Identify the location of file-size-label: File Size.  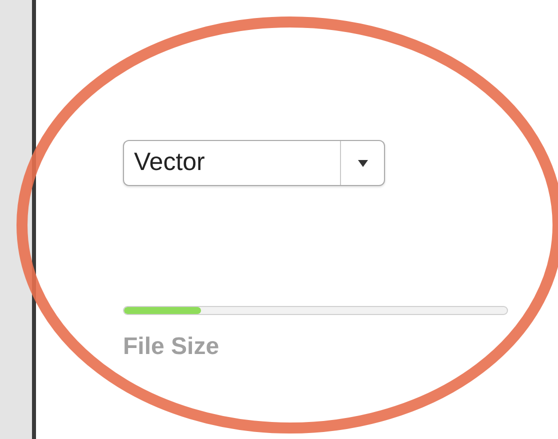
(171, 347).